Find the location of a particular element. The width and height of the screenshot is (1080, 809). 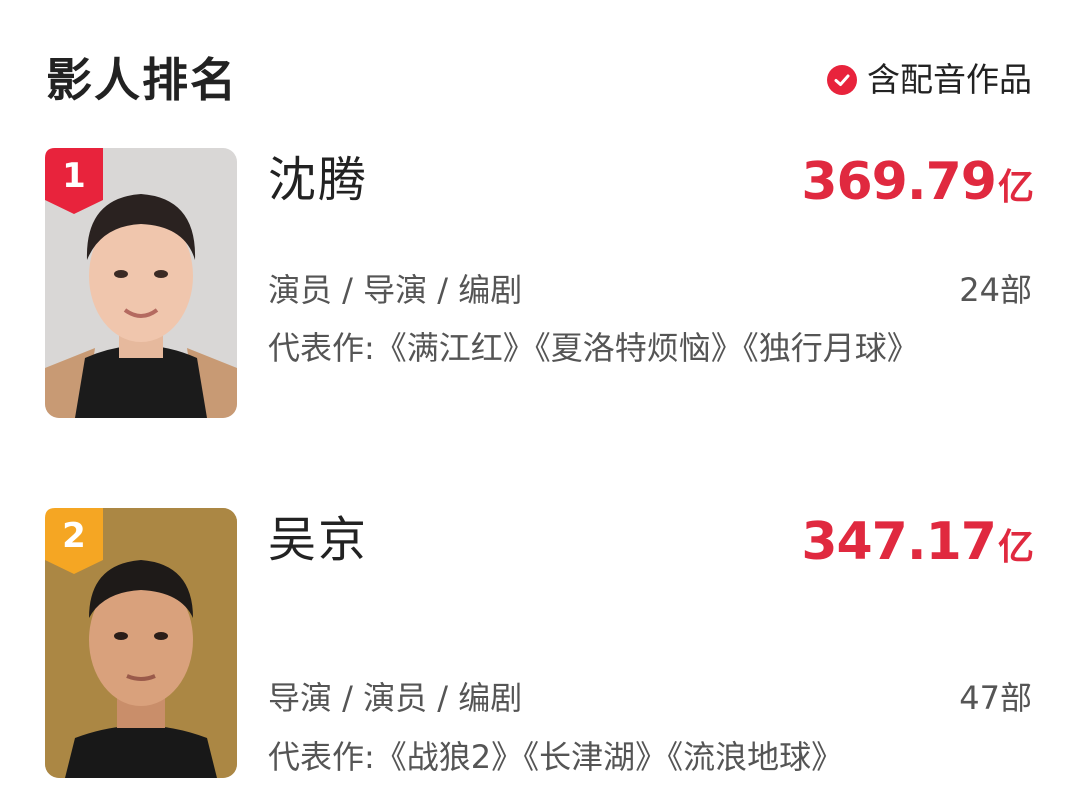

box-office: 347.17亿 is located at coordinates (917, 548).